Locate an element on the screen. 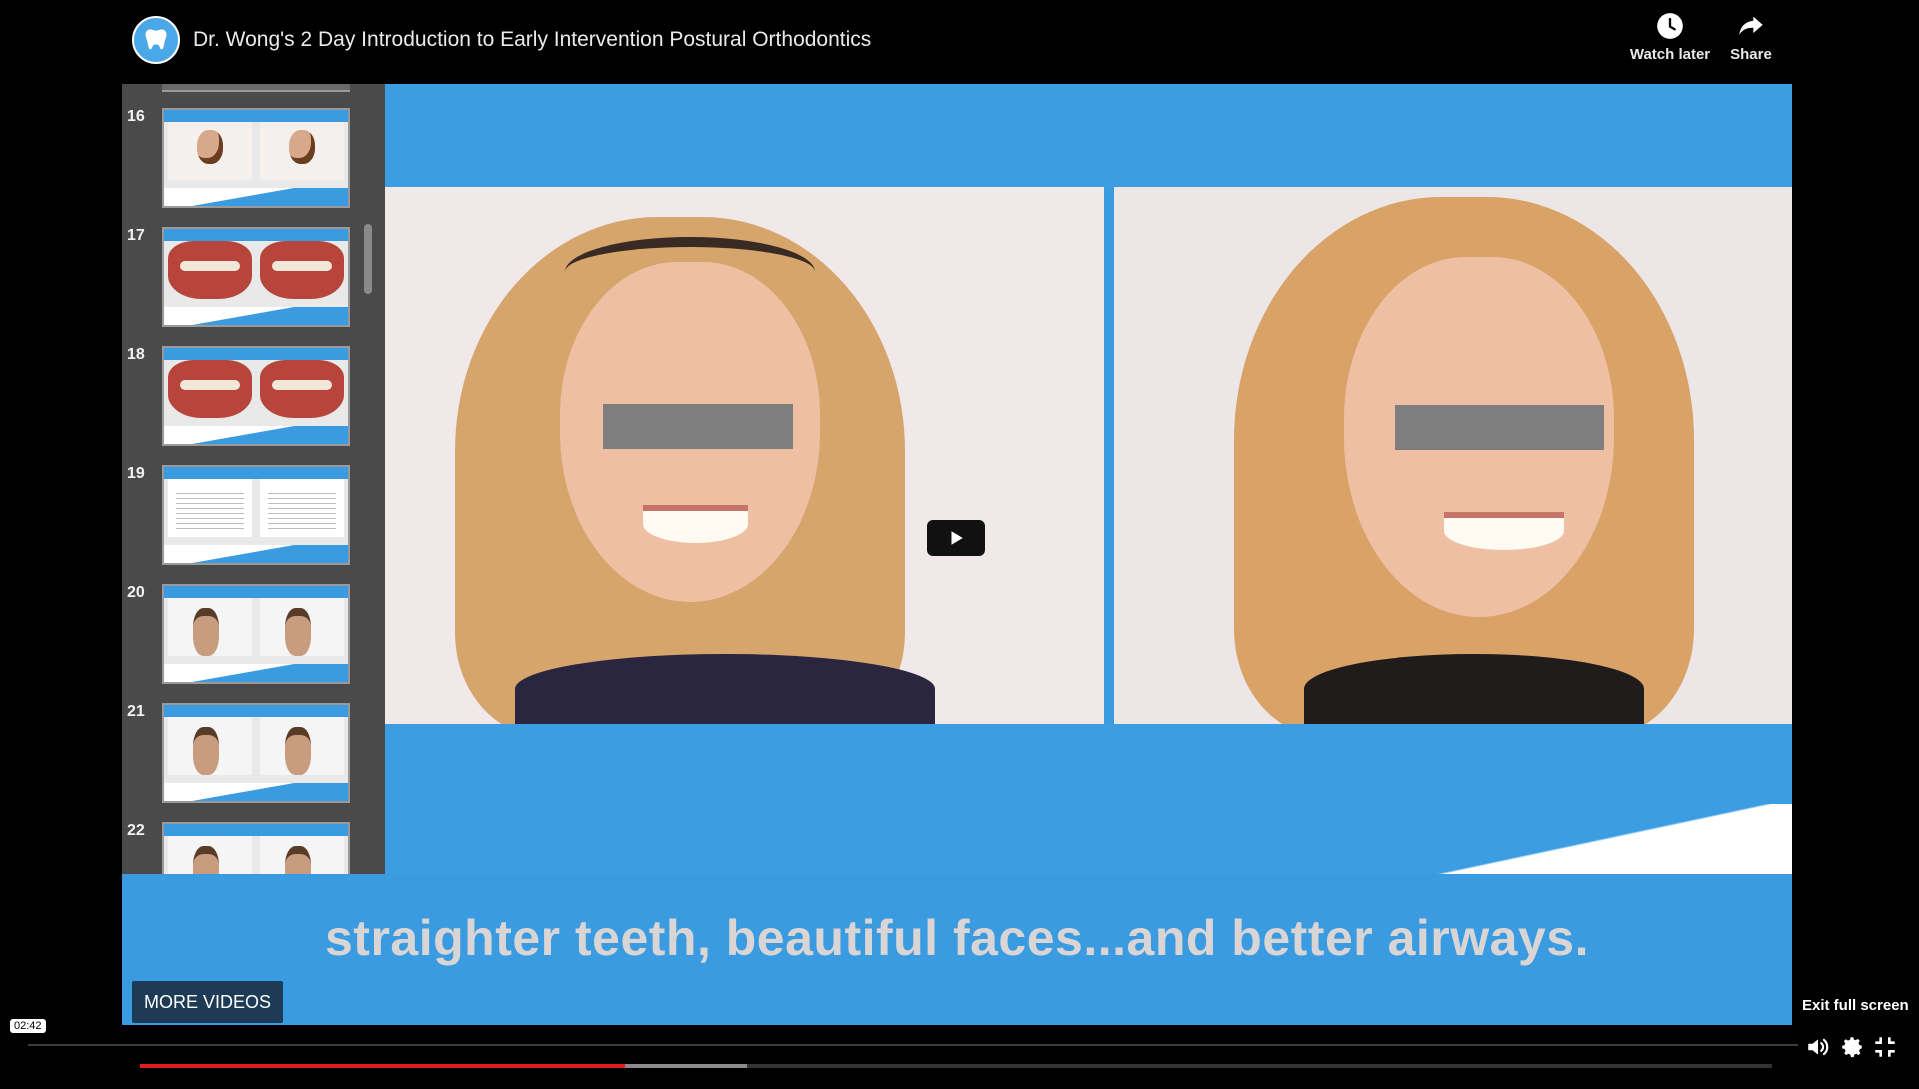  slide-wave-decoration is located at coordinates (1532, 844).